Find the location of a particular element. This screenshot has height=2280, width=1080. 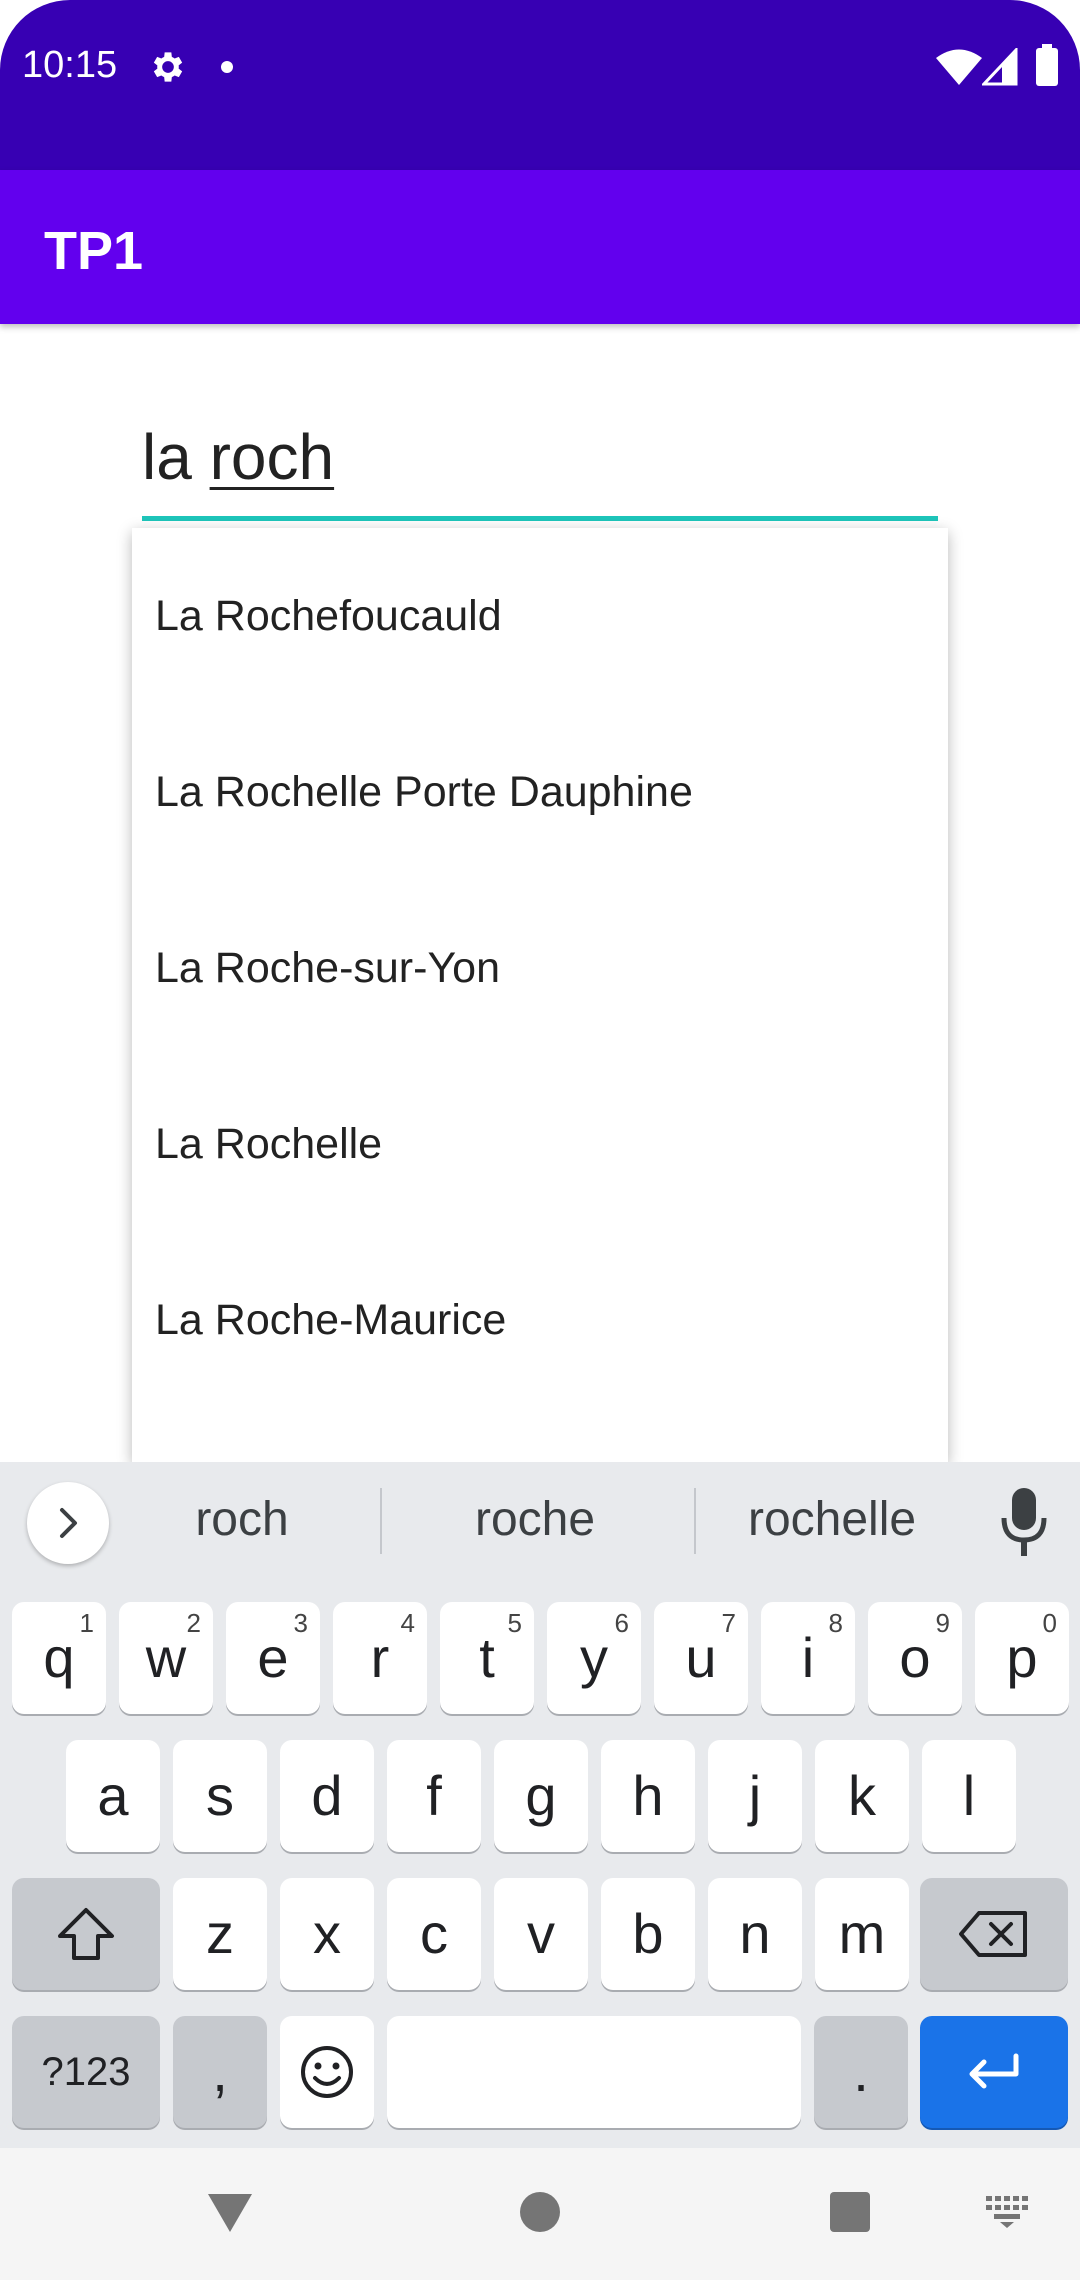

key-f: f is located at coordinates (434, 1796).